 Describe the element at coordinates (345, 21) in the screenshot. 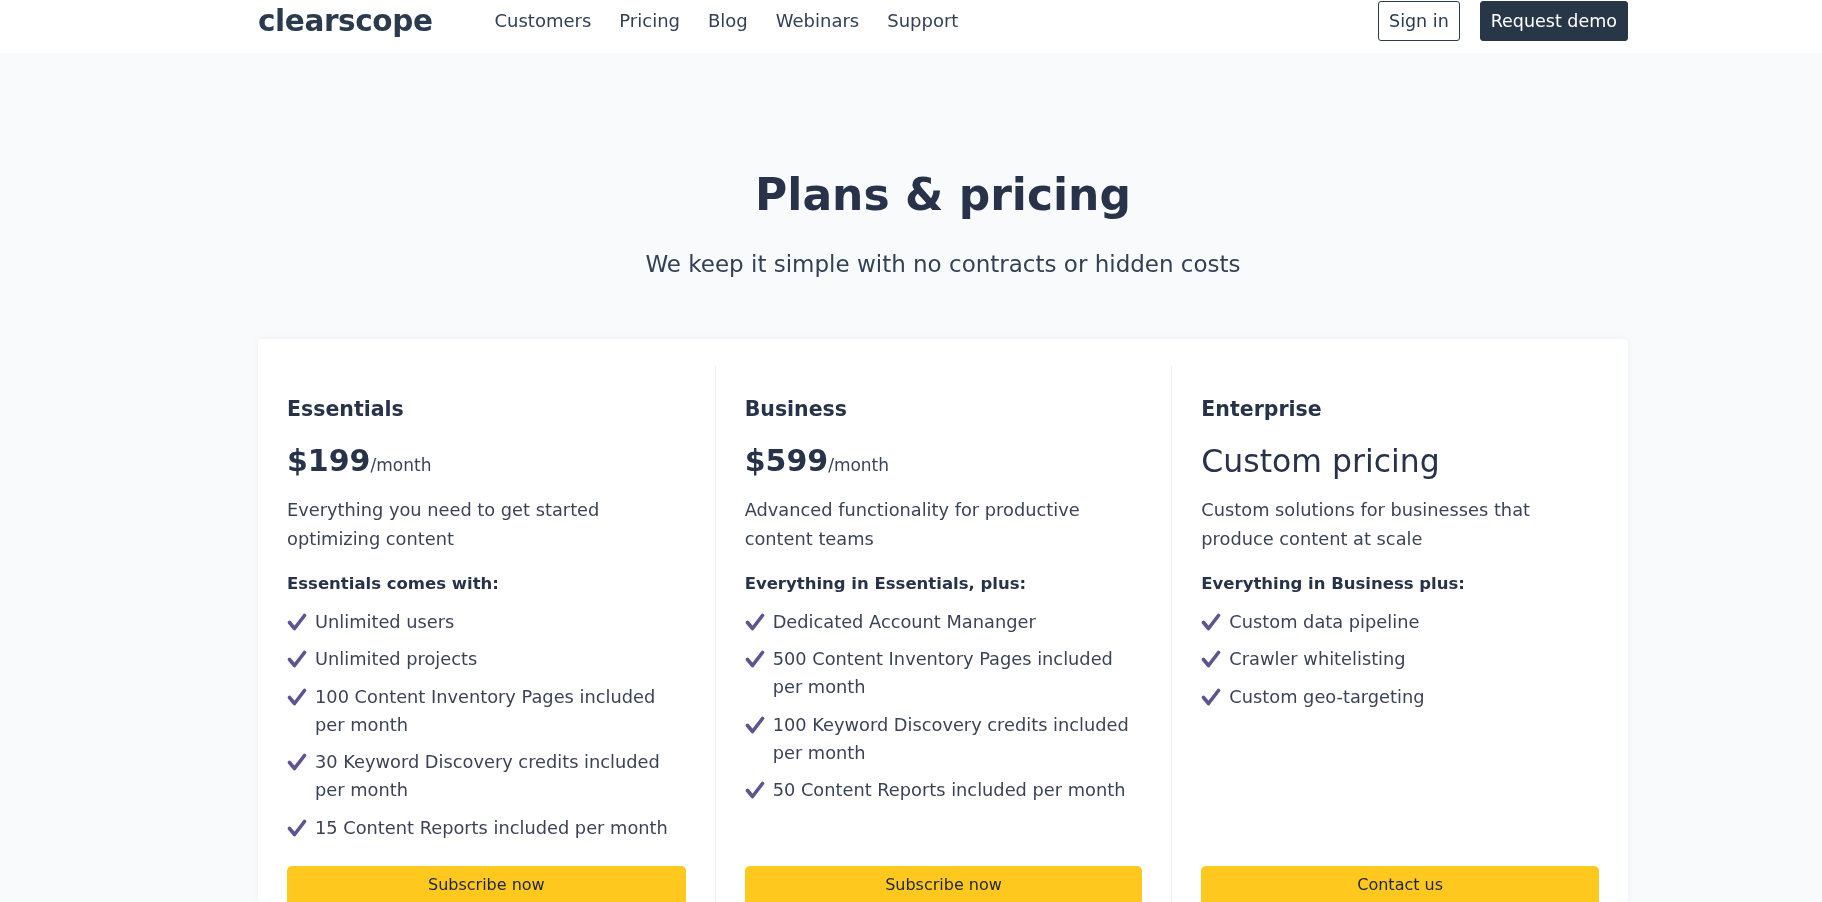

I see `logo: clearscope` at that location.